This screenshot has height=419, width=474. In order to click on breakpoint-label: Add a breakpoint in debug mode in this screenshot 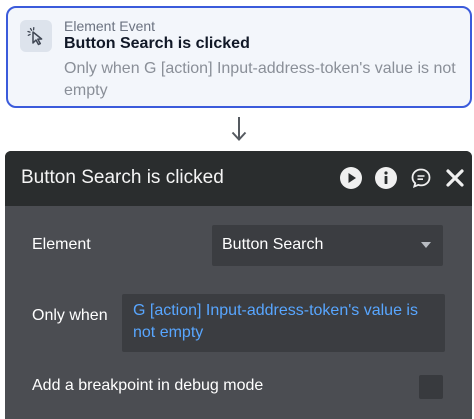, I will do `click(148, 385)`.